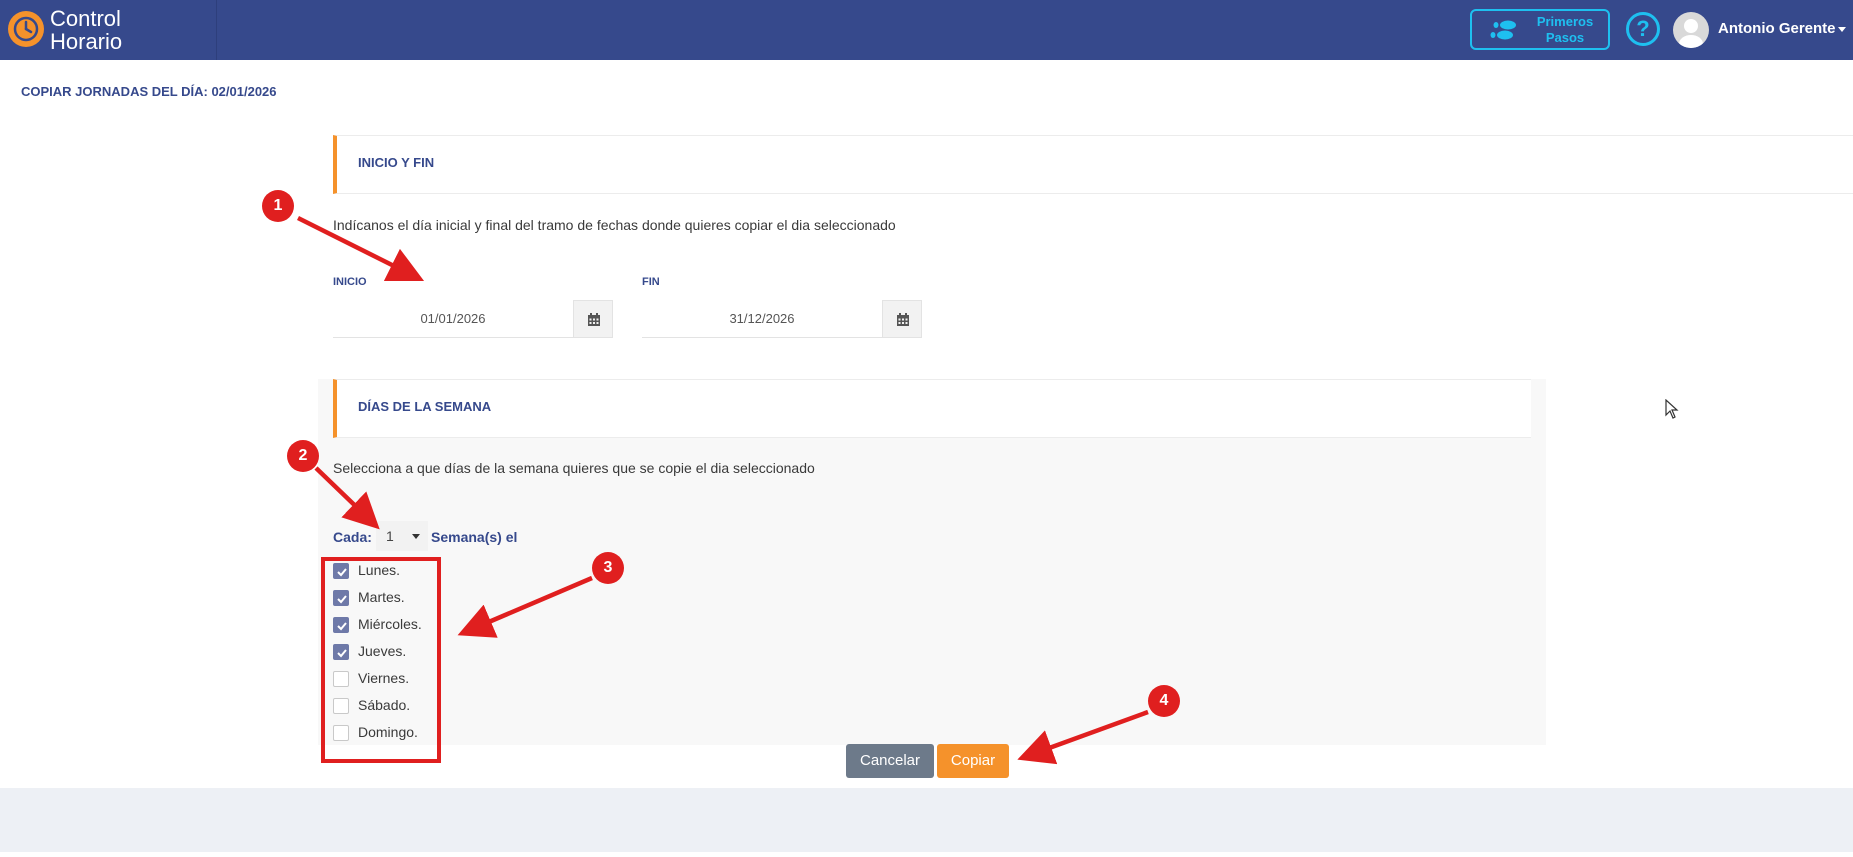 Image resolution: width=1853 pixels, height=857 pixels. I want to click on weeks-label: Semana(s) el, so click(474, 537).